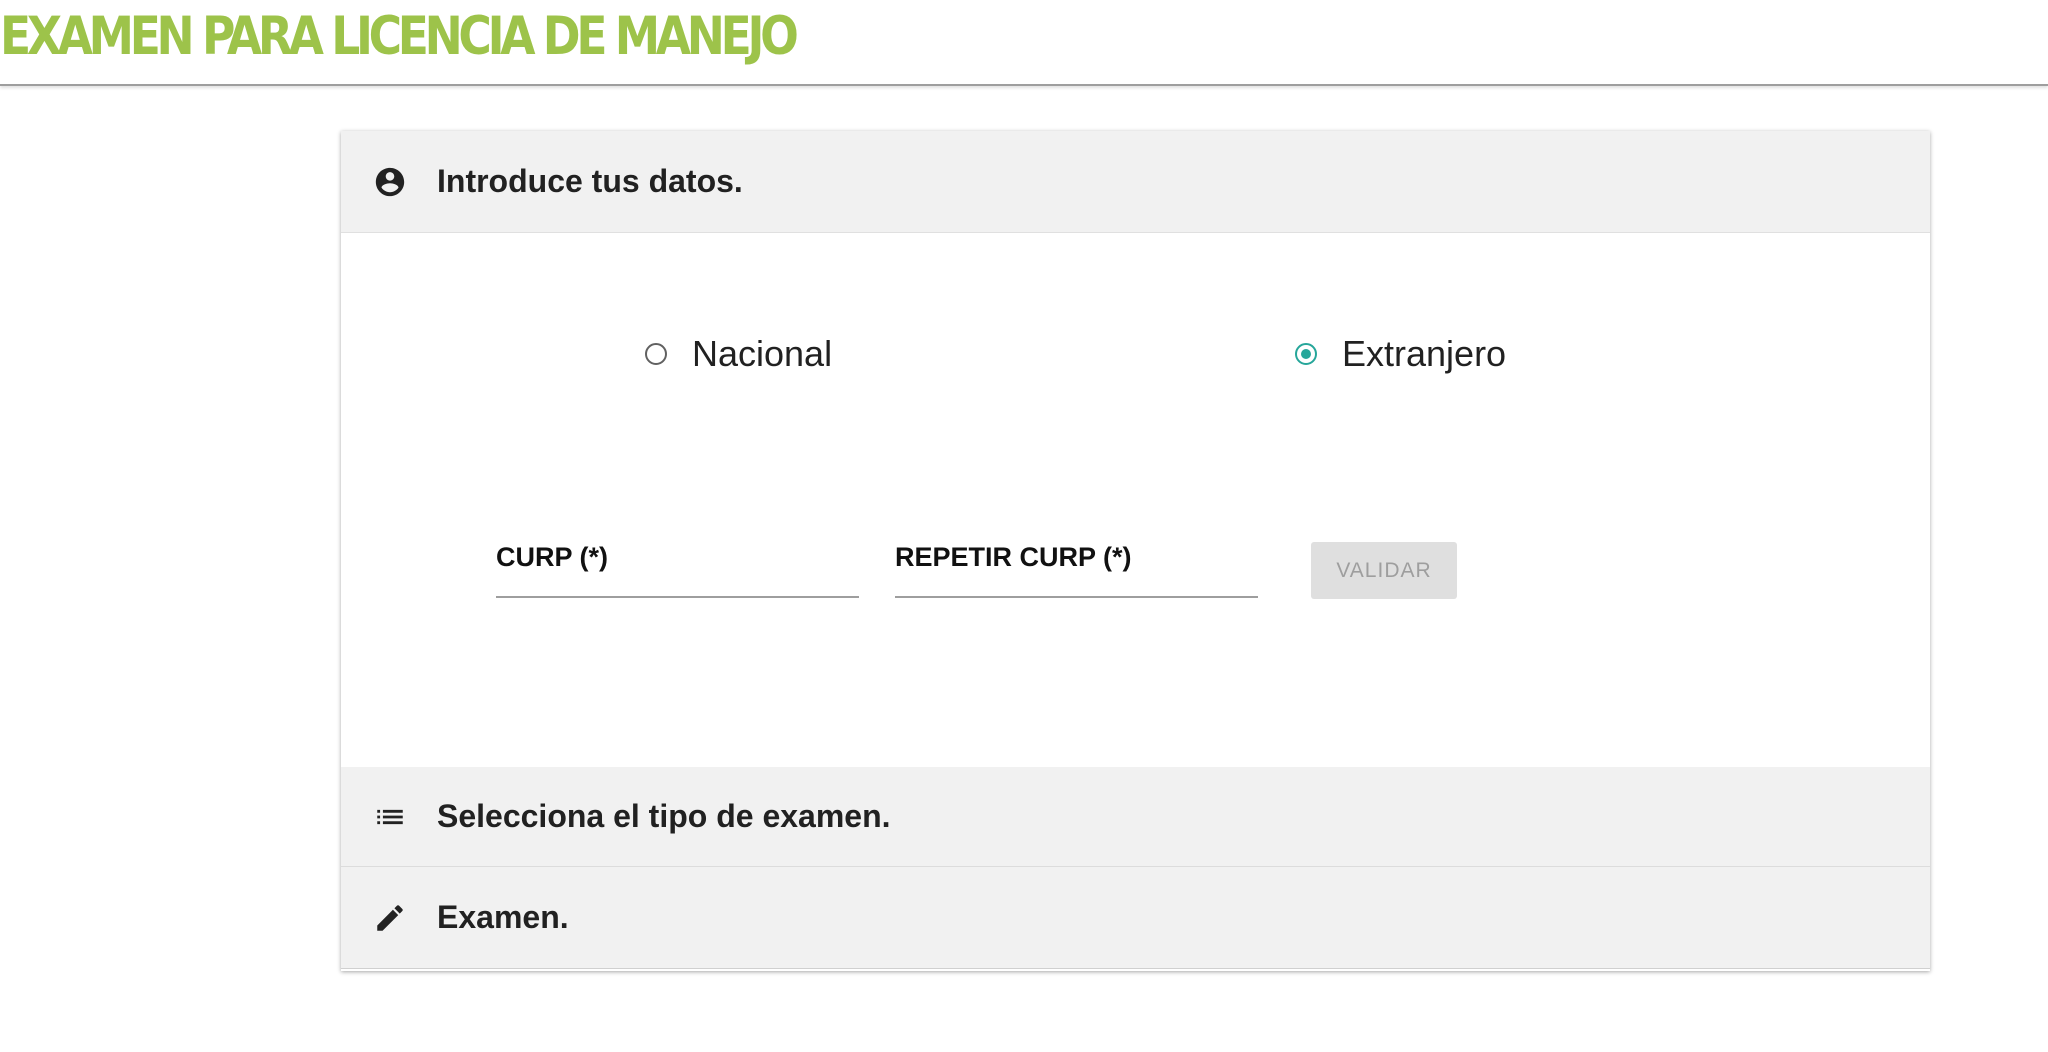  What do you see at coordinates (390, 817) in the screenshot?
I see `list-icon` at bounding box center [390, 817].